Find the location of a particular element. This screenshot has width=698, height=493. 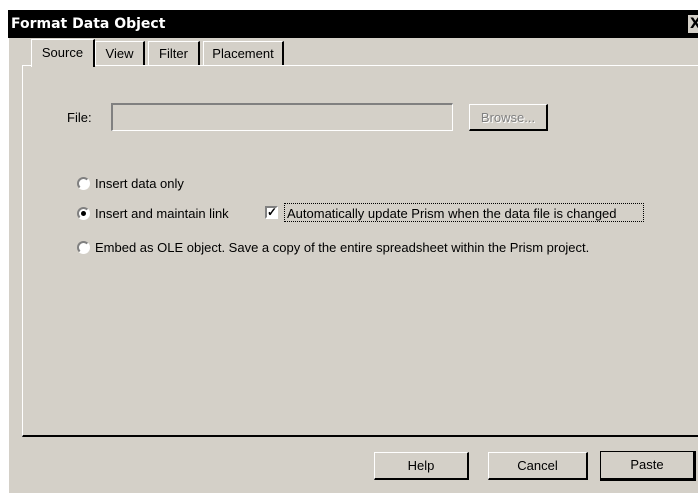

help-button: Help is located at coordinates (421, 466).